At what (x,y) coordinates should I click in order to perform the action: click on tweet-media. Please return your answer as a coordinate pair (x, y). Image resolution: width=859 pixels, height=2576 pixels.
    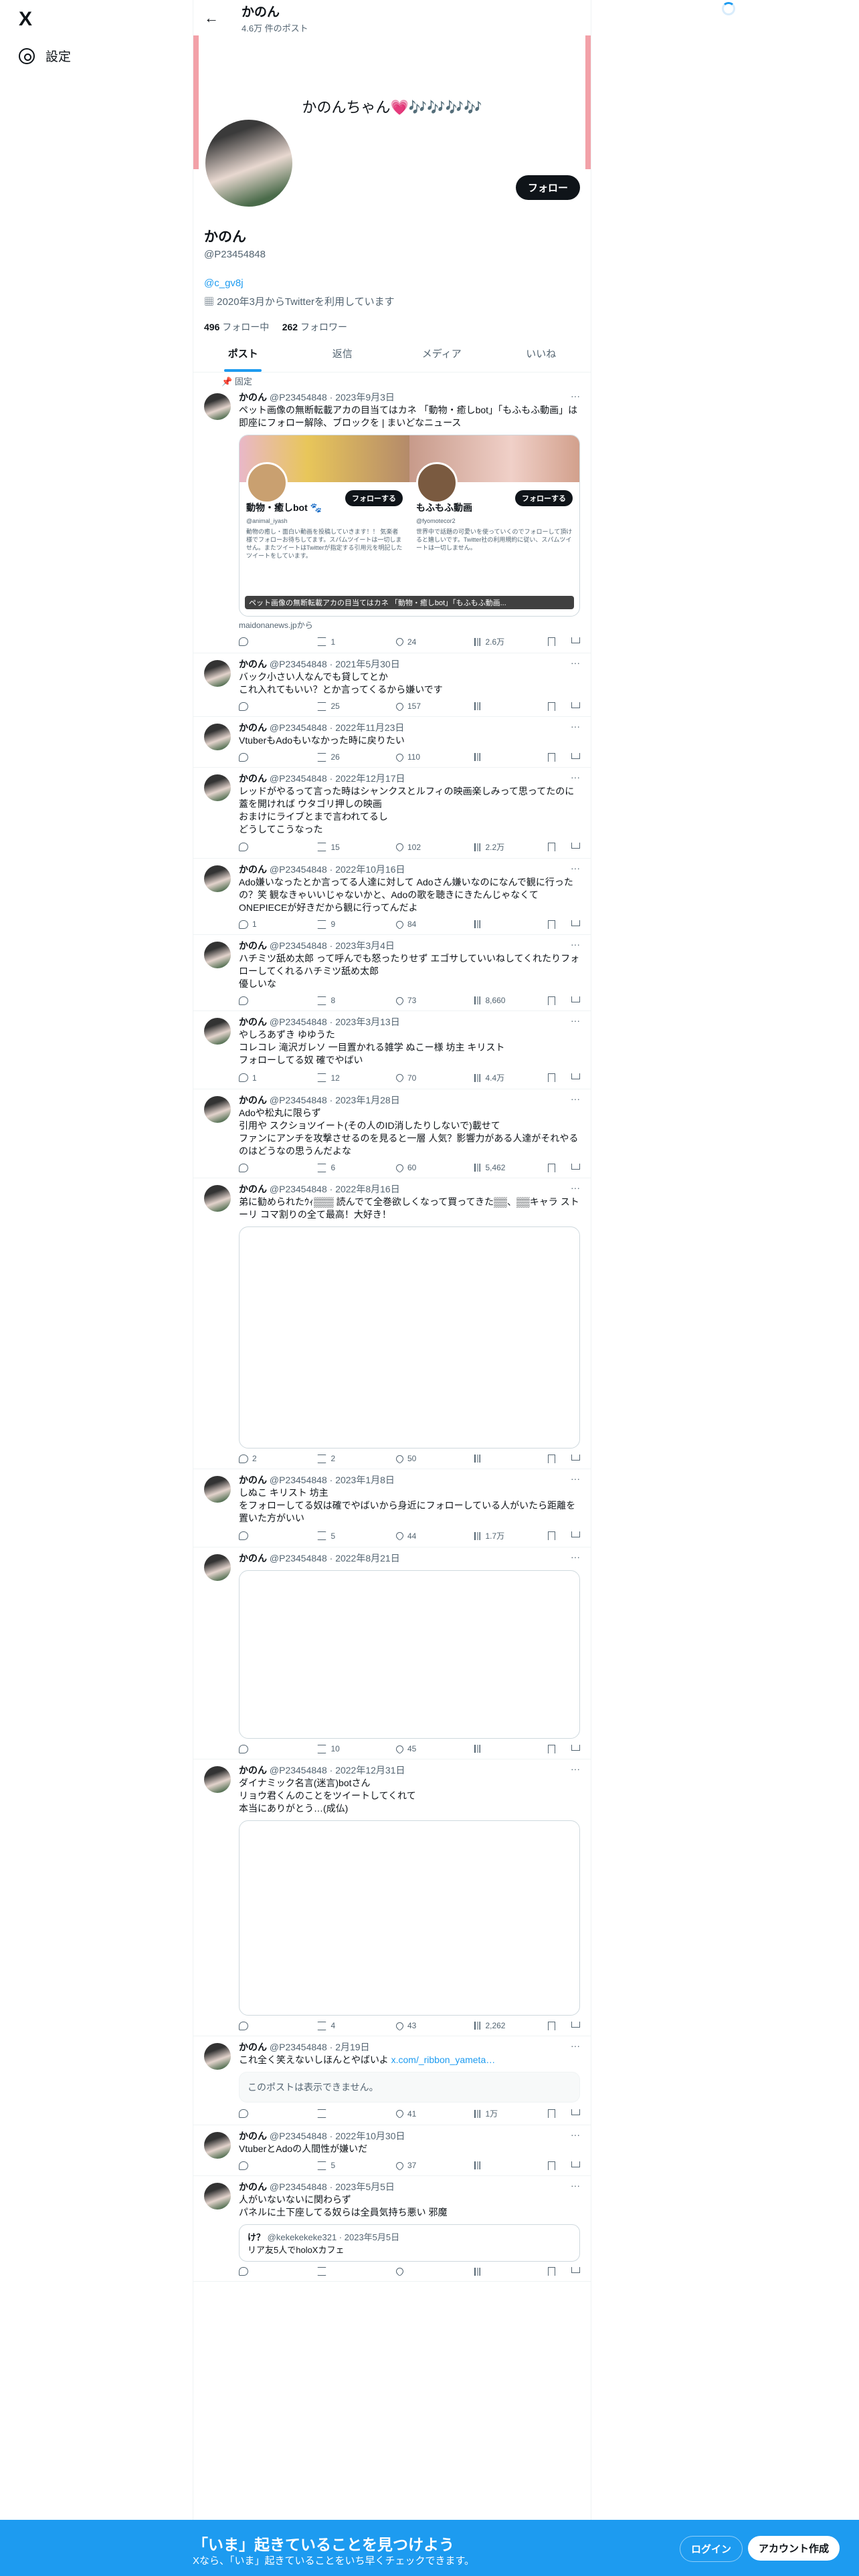
    Looking at the image, I should click on (410, 1918).